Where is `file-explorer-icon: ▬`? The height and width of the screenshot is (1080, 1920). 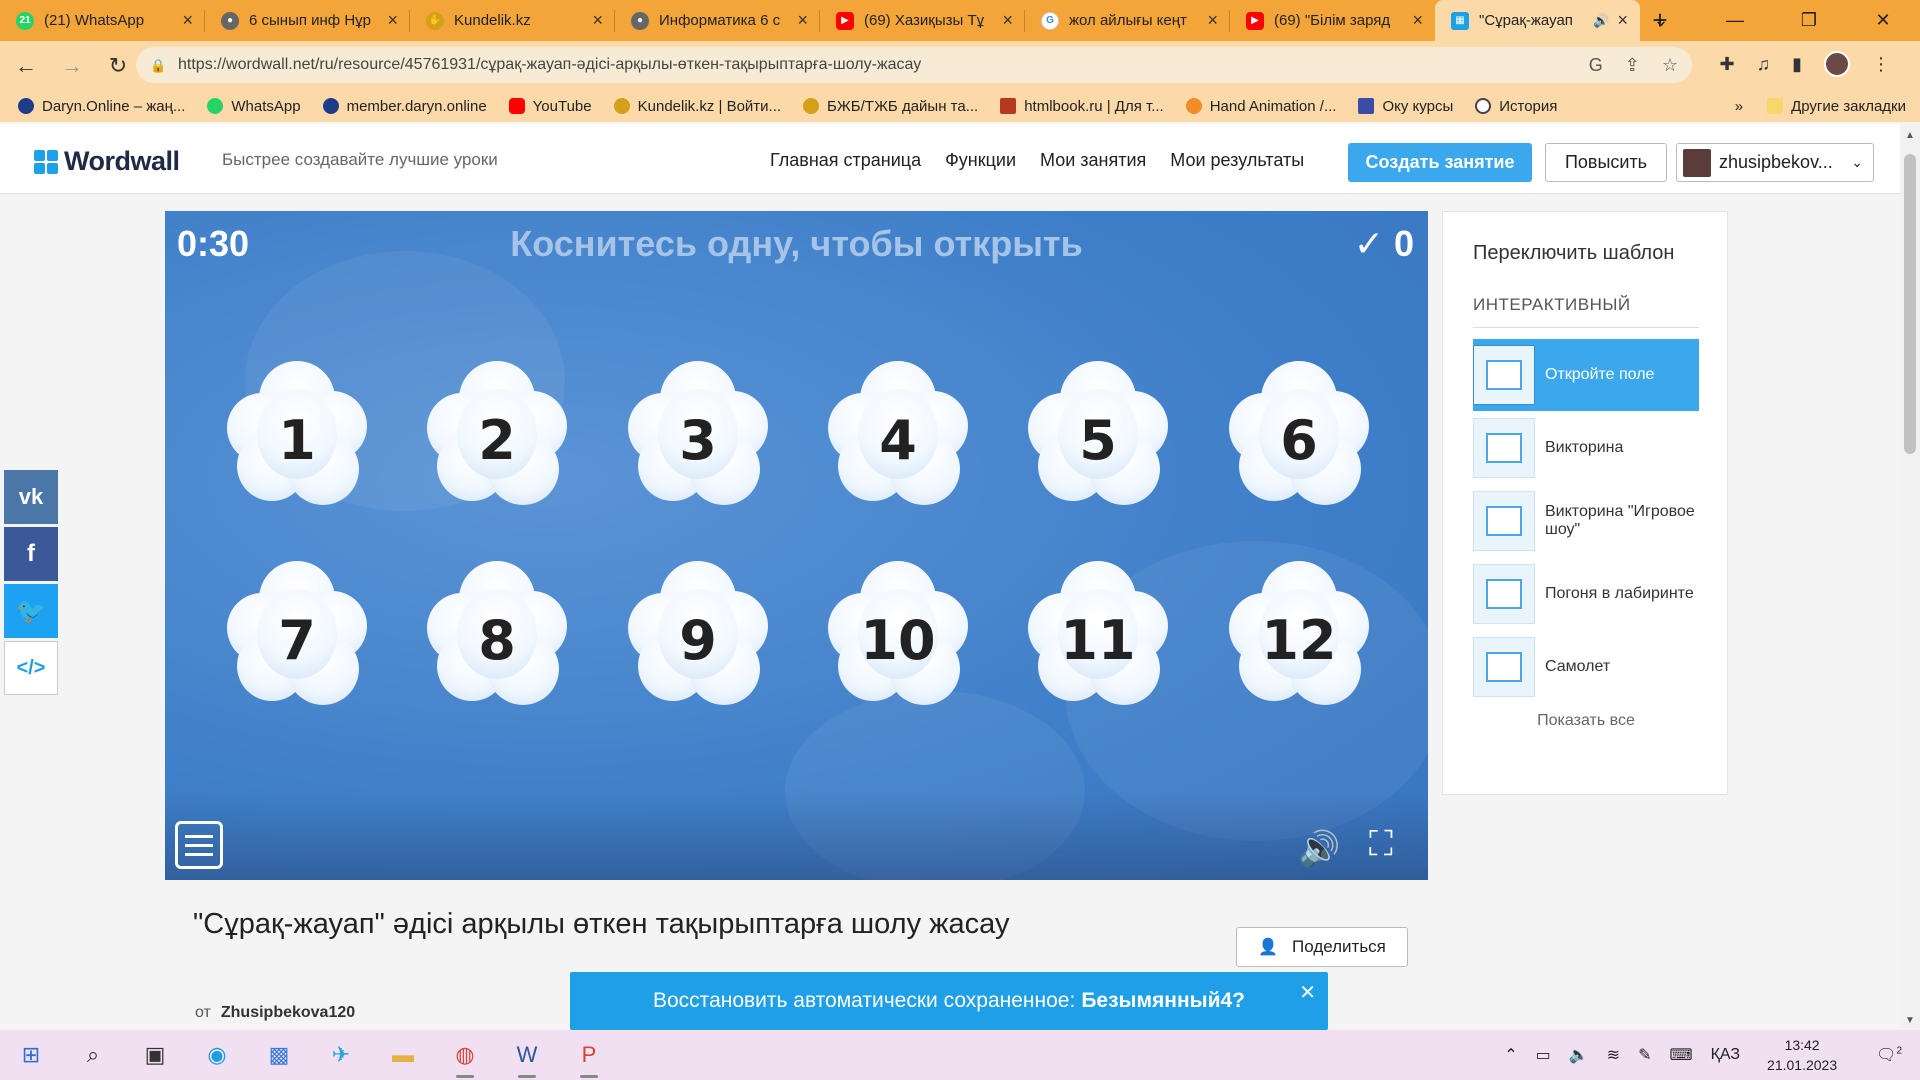
file-explorer-icon: ▬ is located at coordinates (403, 1055).